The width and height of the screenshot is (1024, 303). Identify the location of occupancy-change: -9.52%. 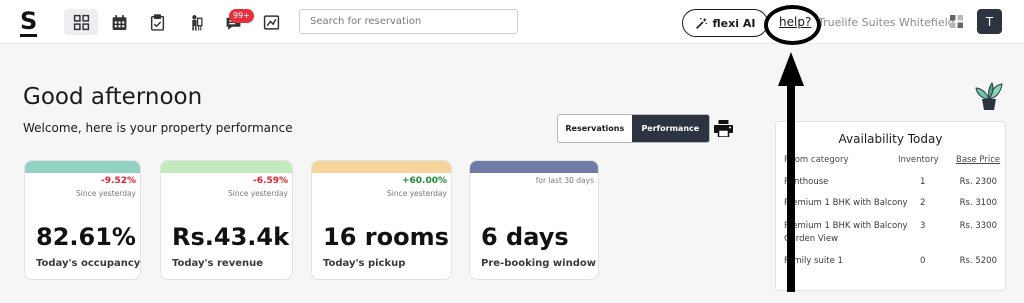
(118, 181).